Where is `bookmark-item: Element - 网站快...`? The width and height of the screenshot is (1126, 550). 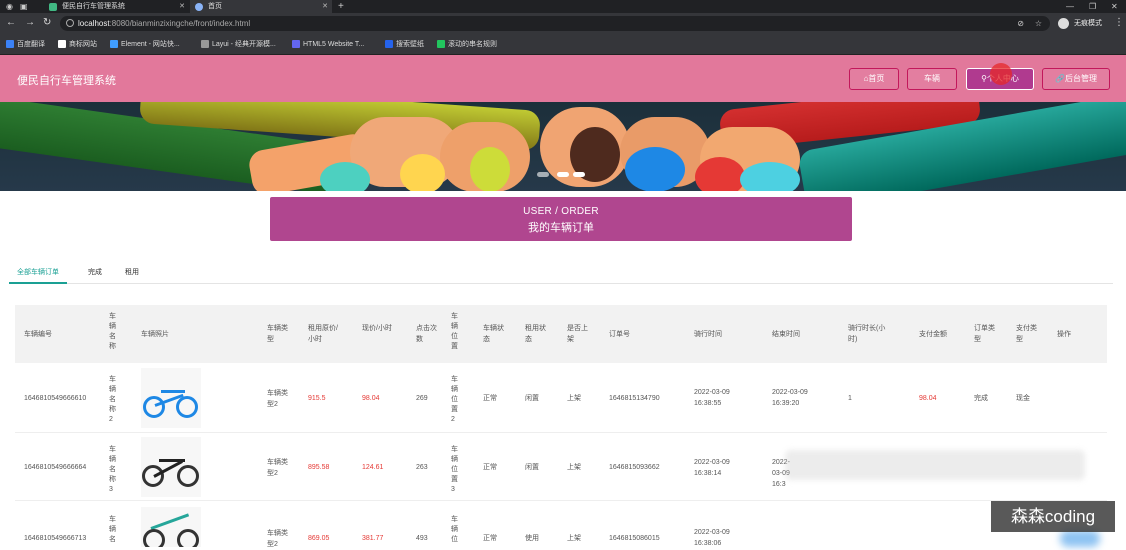
bookmark-item: Element - 网站快... is located at coordinates (145, 44).